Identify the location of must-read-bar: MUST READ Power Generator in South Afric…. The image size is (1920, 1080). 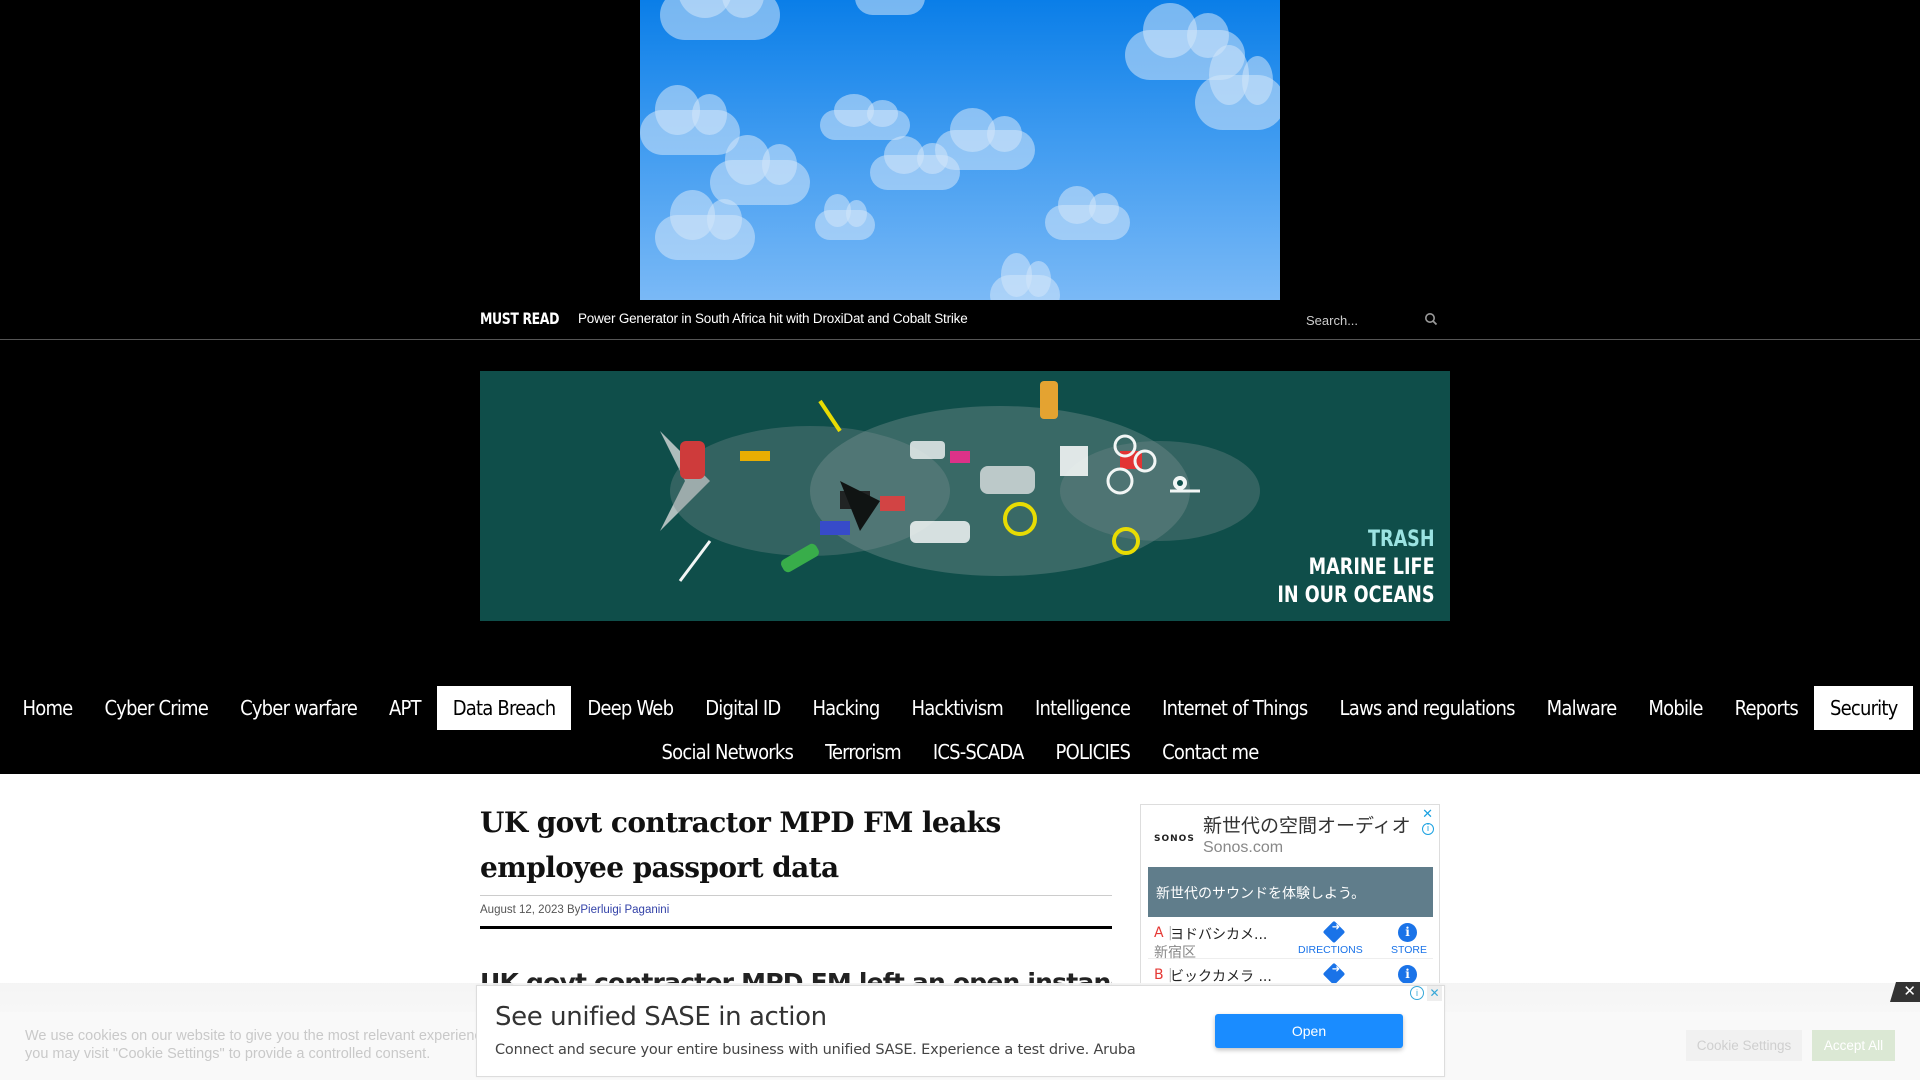
(960, 320).